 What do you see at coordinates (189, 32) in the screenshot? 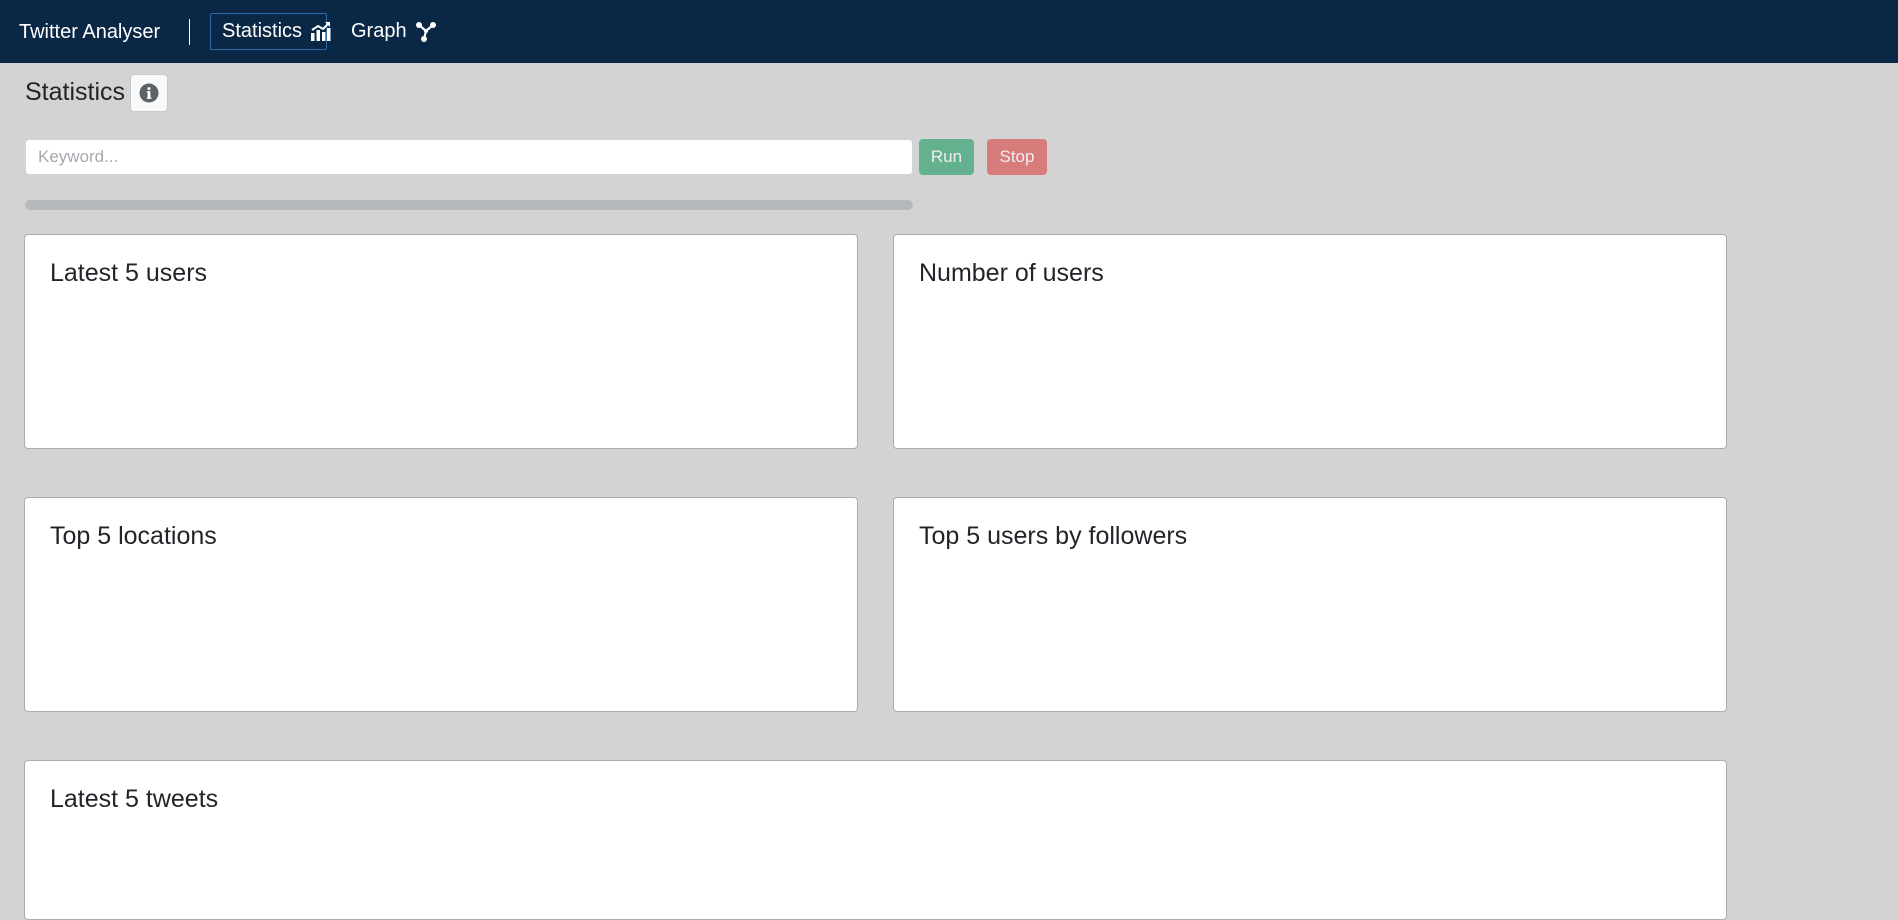
I see `nav-divider` at bounding box center [189, 32].